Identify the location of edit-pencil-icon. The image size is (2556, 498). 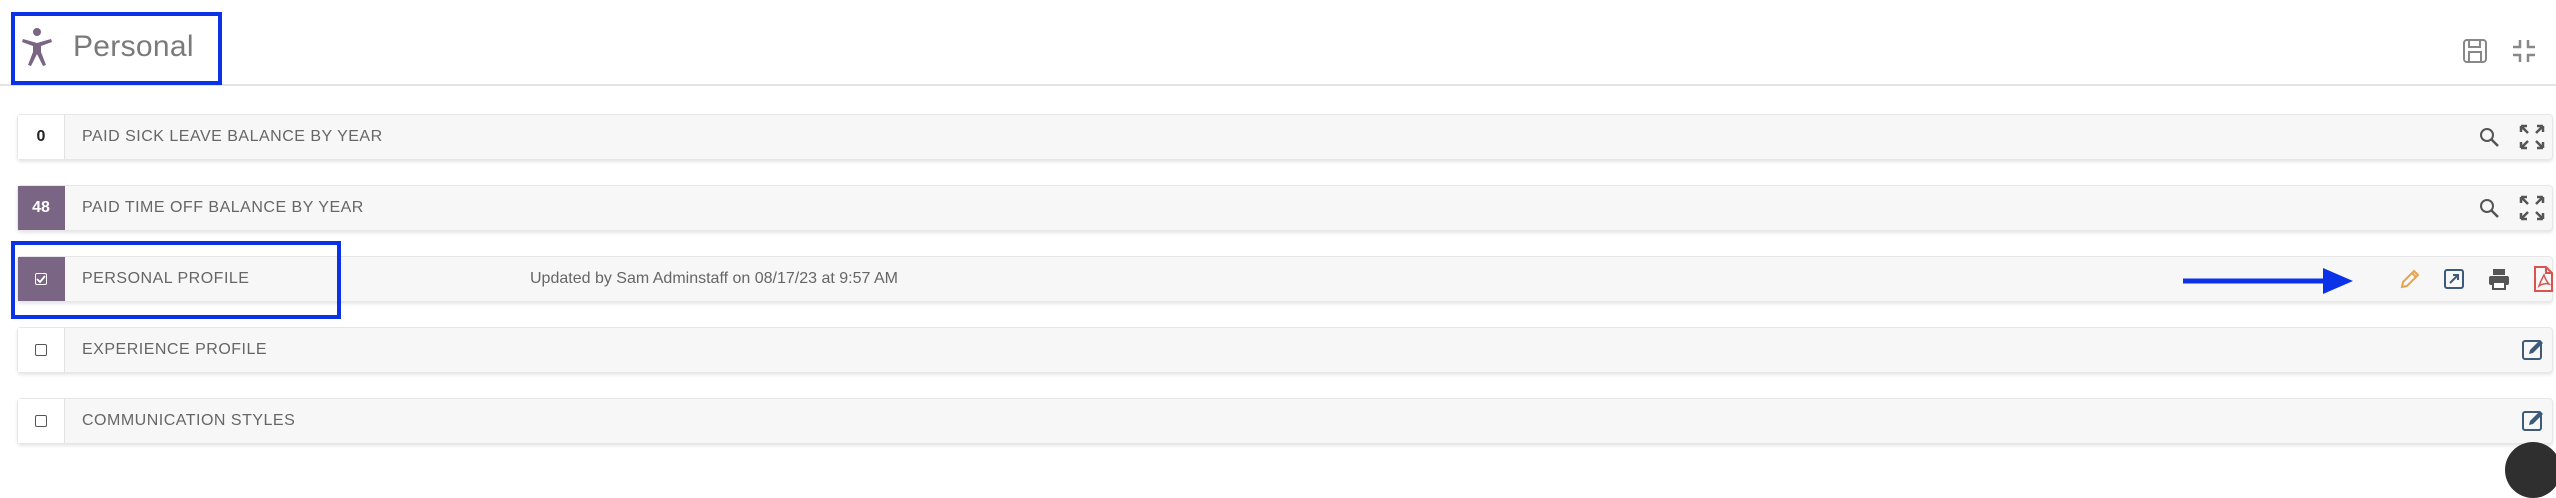
(2410, 279).